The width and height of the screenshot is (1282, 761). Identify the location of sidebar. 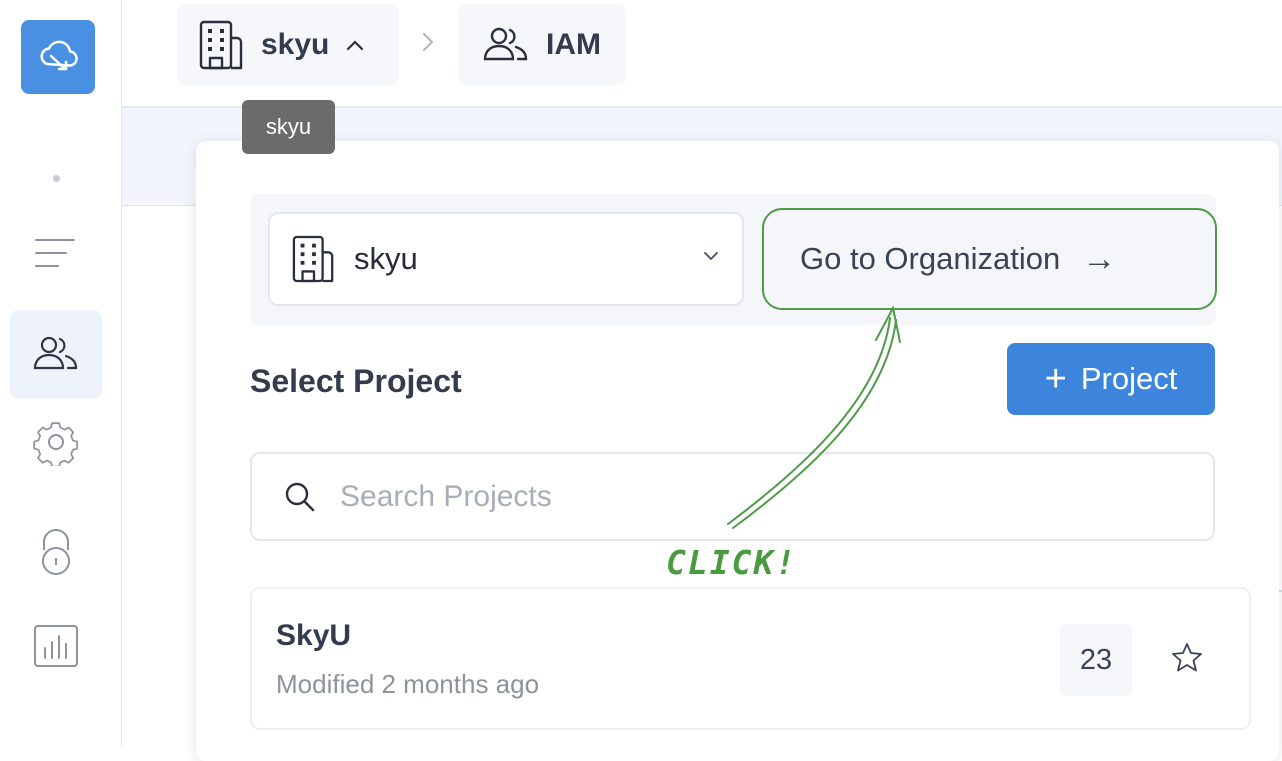
(61, 373).